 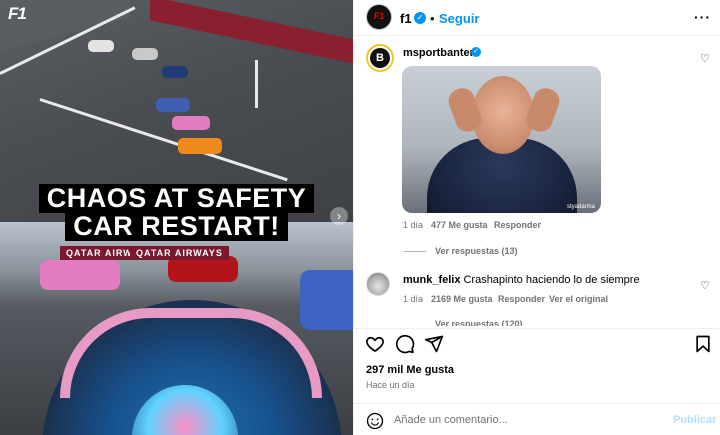 I want to click on track-line, so click(x=256, y=84).